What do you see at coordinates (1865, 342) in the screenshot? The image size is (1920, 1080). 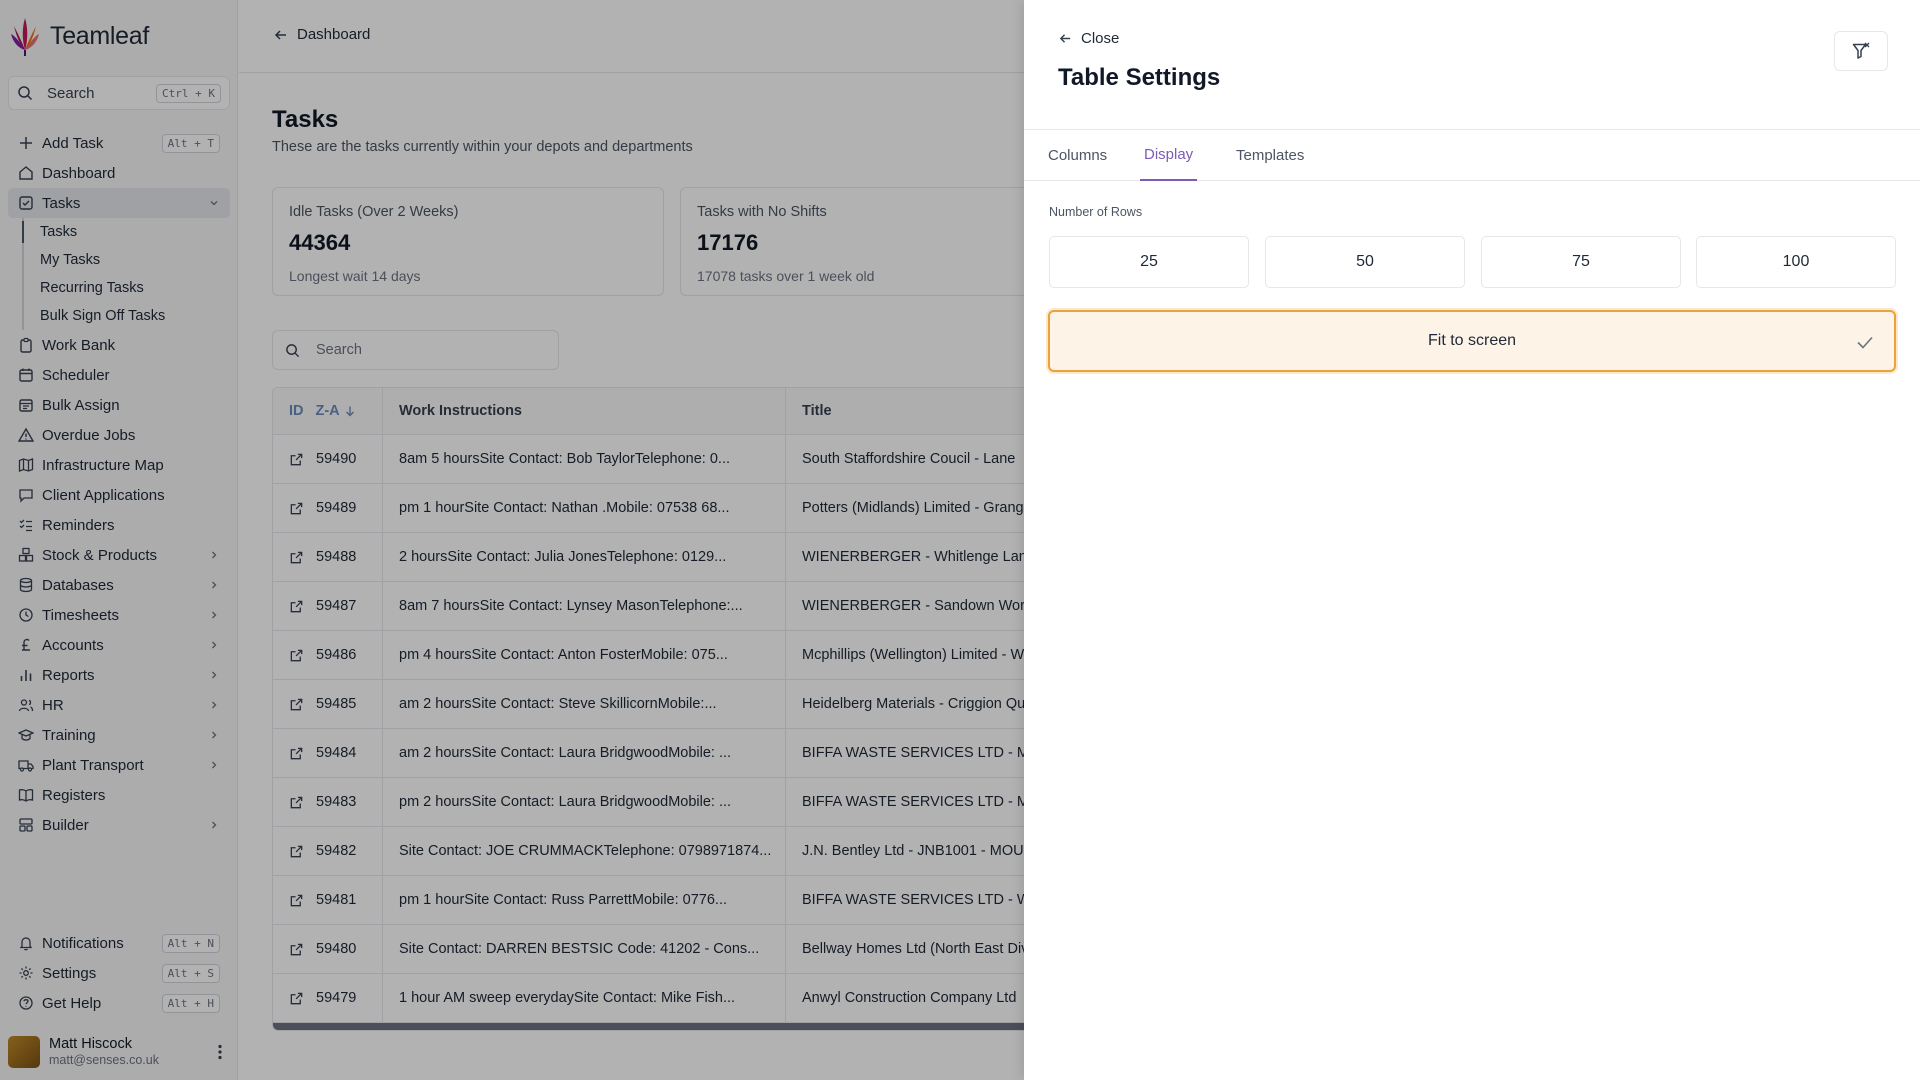 I see `check-icon` at bounding box center [1865, 342].